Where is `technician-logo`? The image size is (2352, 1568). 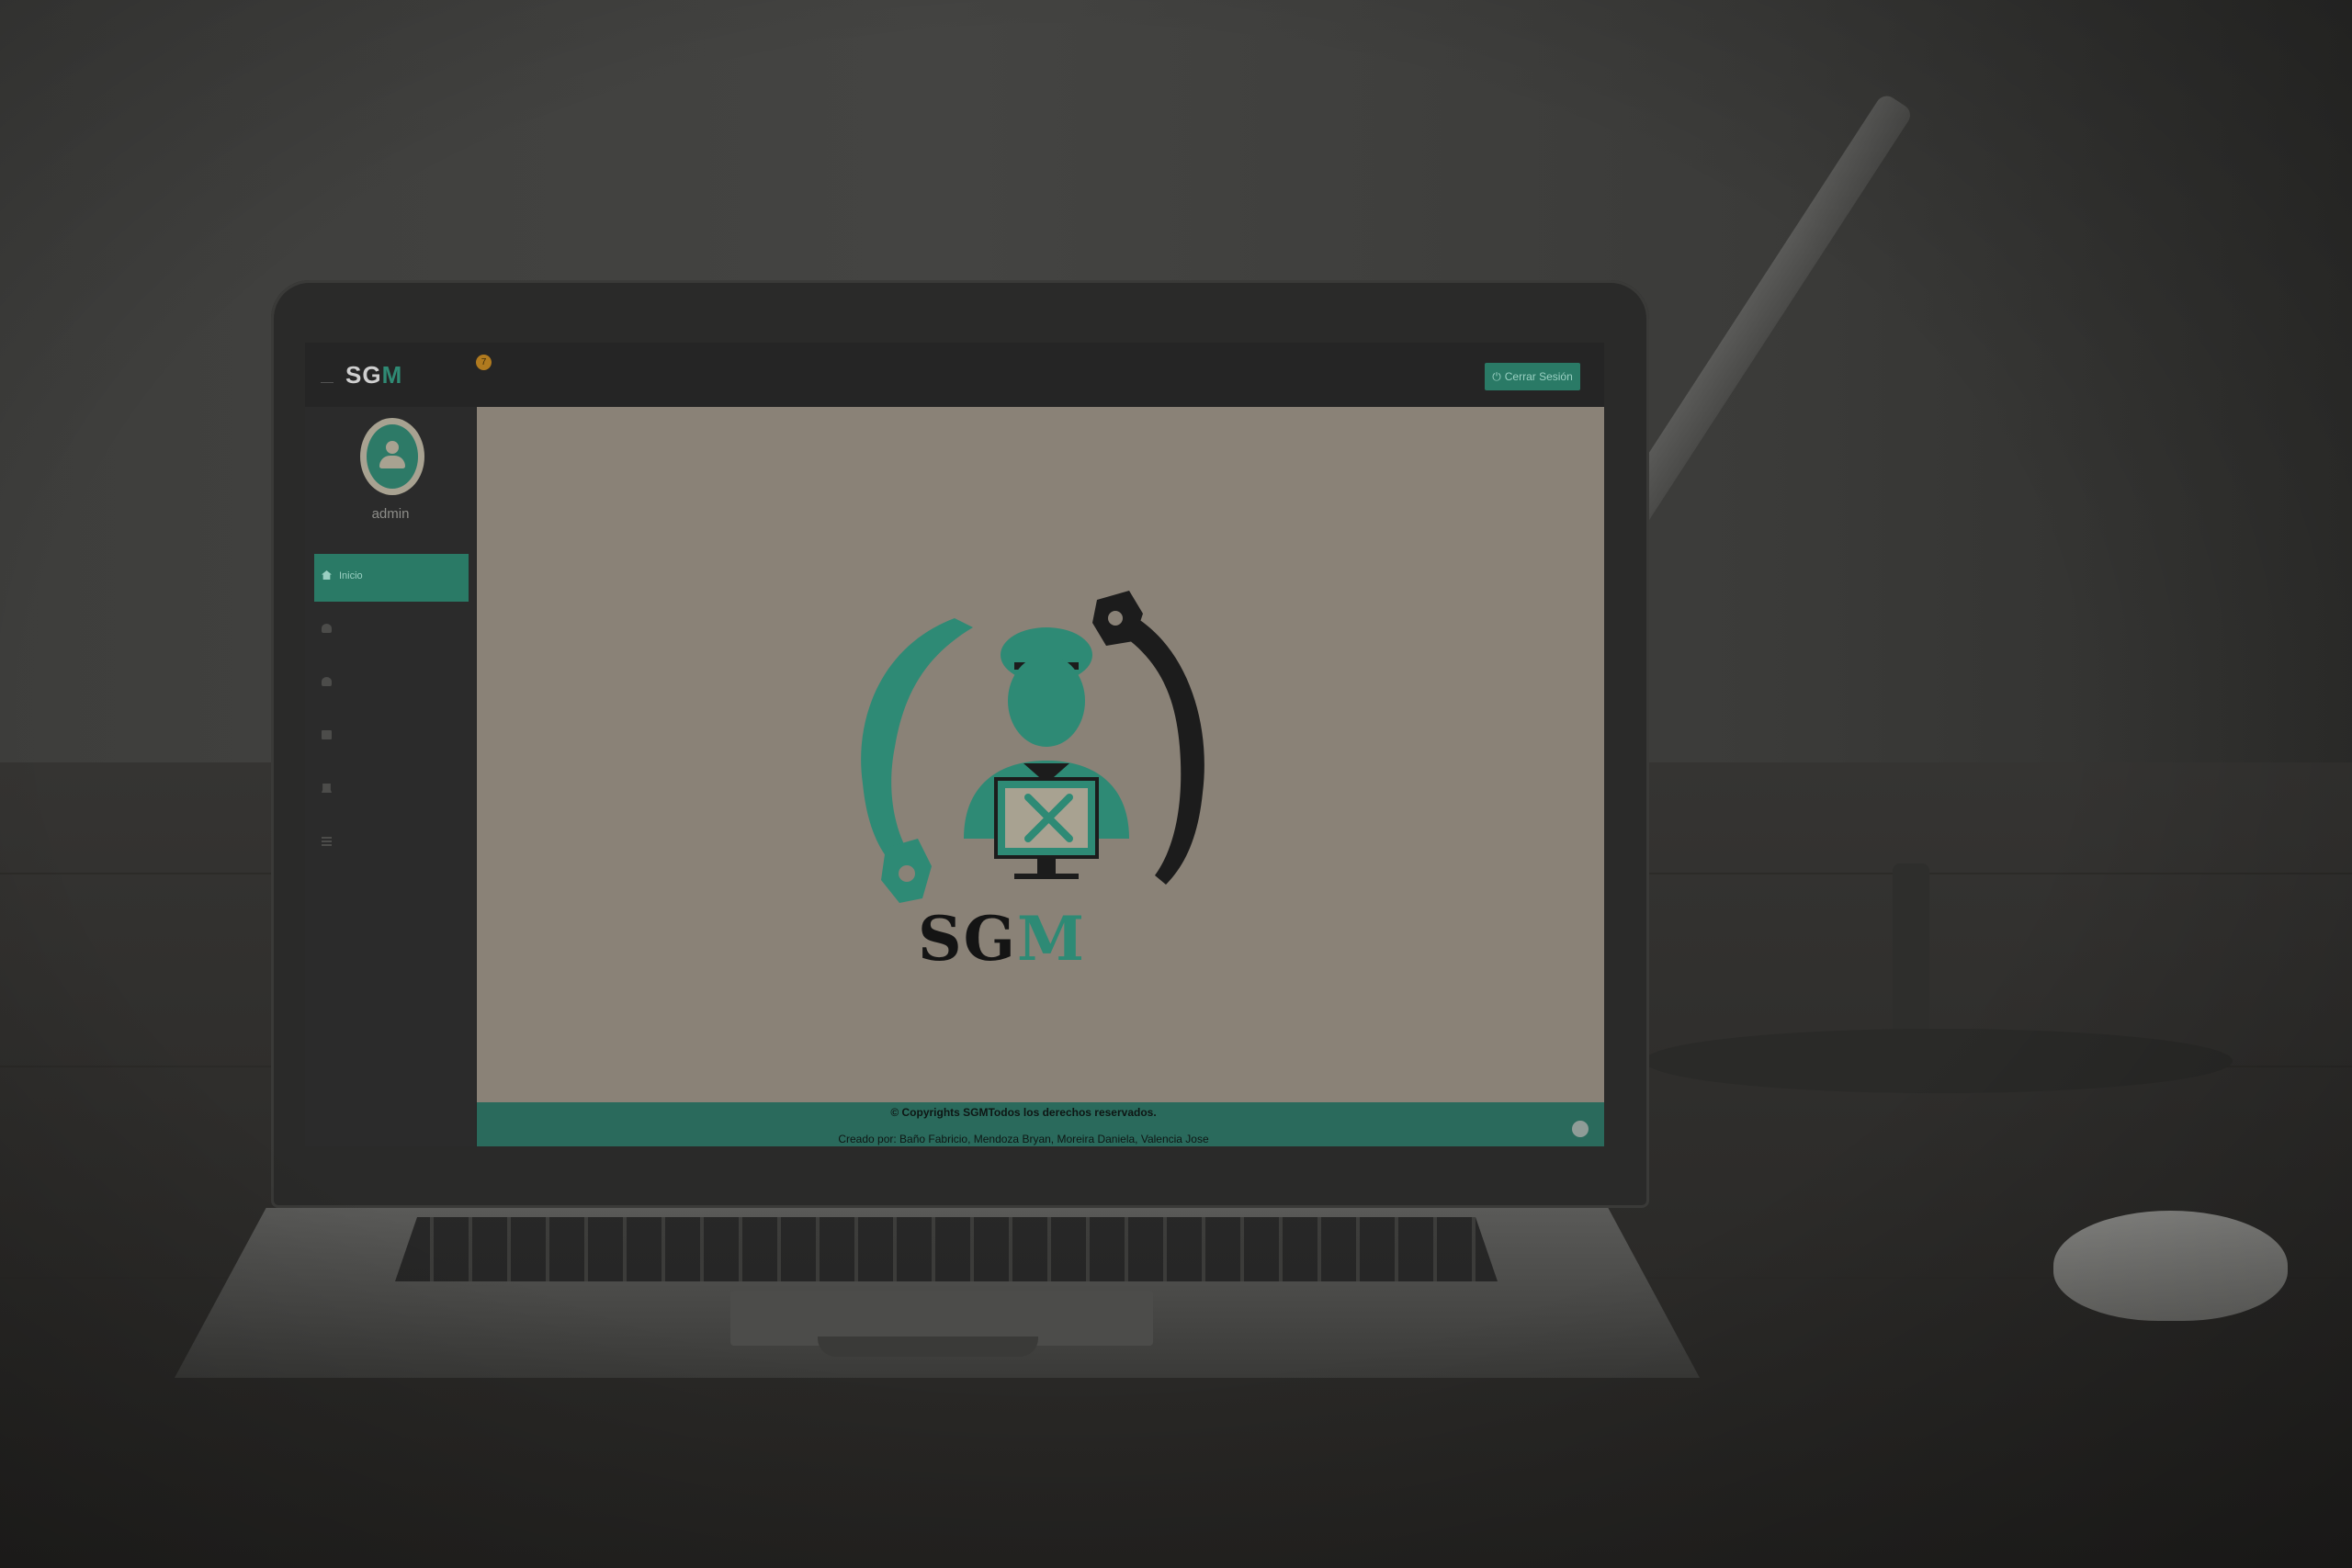
technician-logo is located at coordinates (1032, 747).